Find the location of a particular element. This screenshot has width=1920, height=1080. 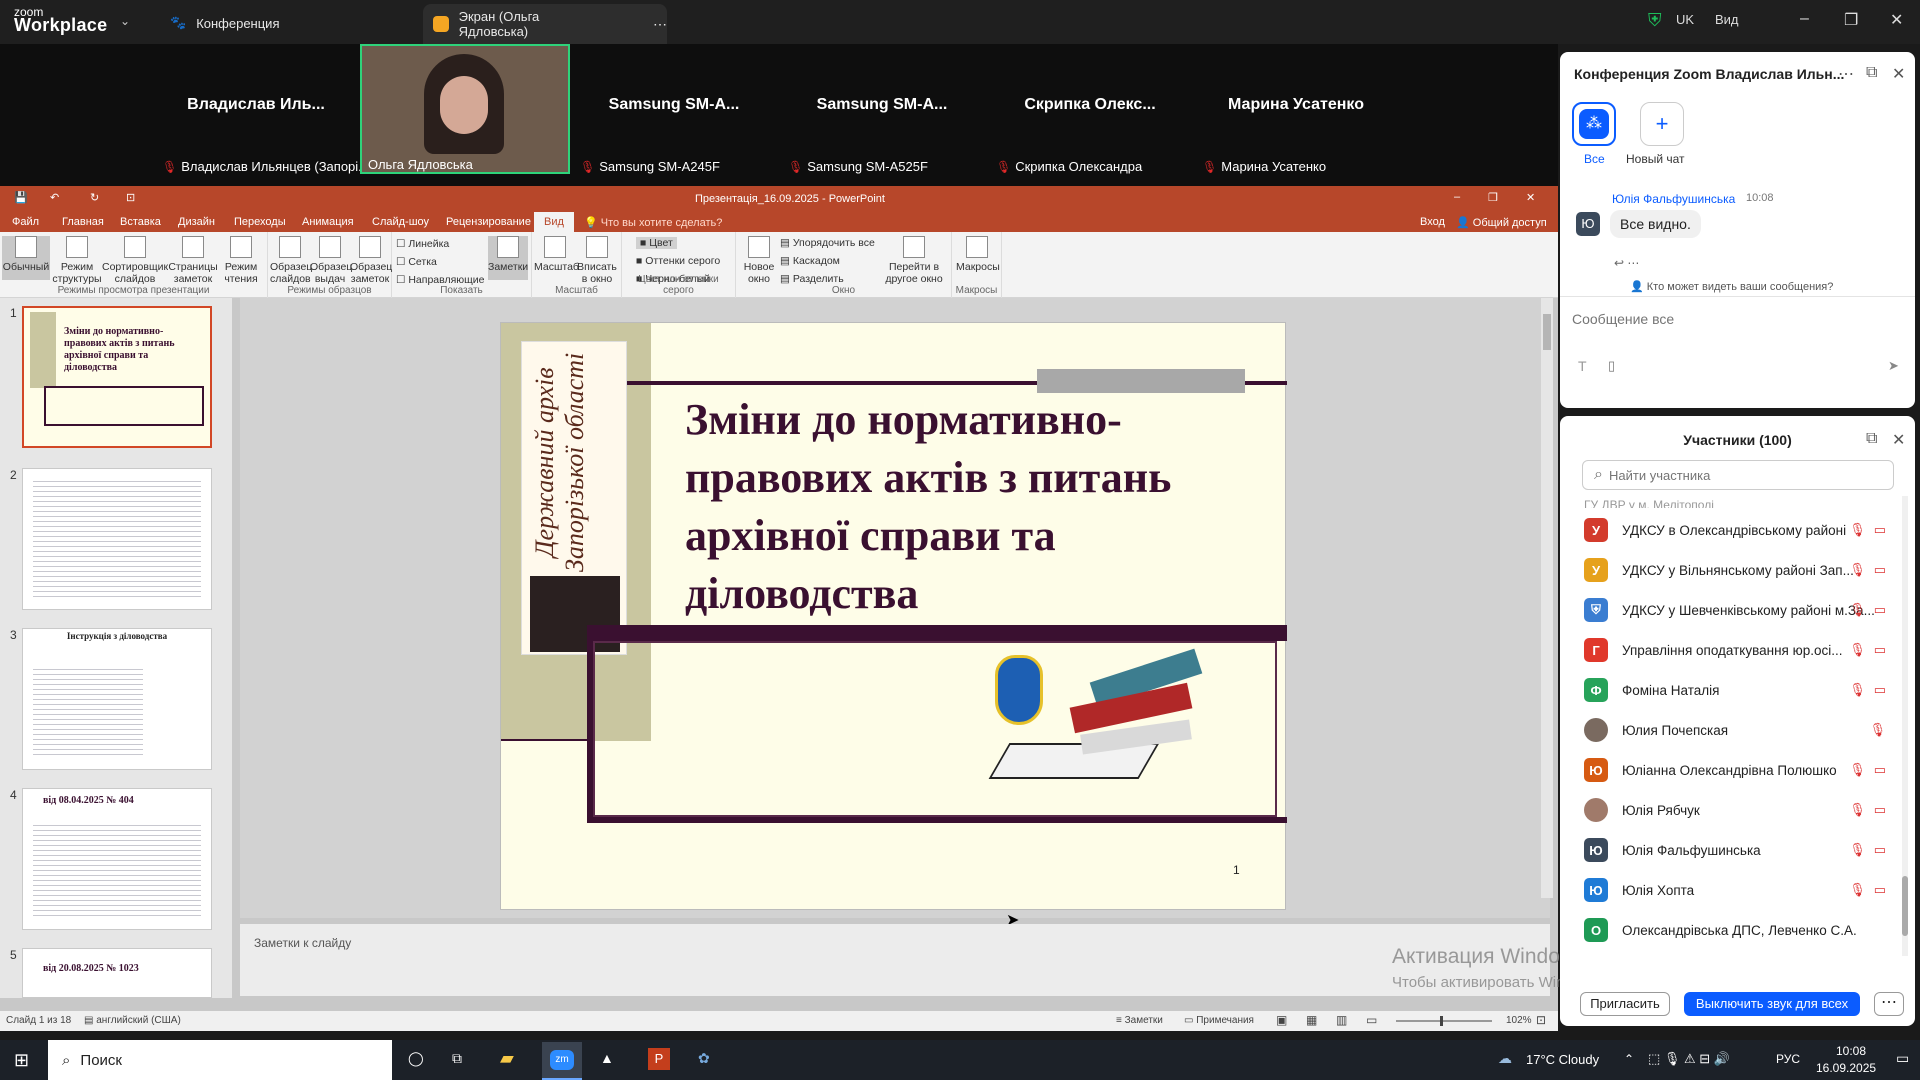

ppt-restore-icon: ❐ is located at coordinates (1493, 197).